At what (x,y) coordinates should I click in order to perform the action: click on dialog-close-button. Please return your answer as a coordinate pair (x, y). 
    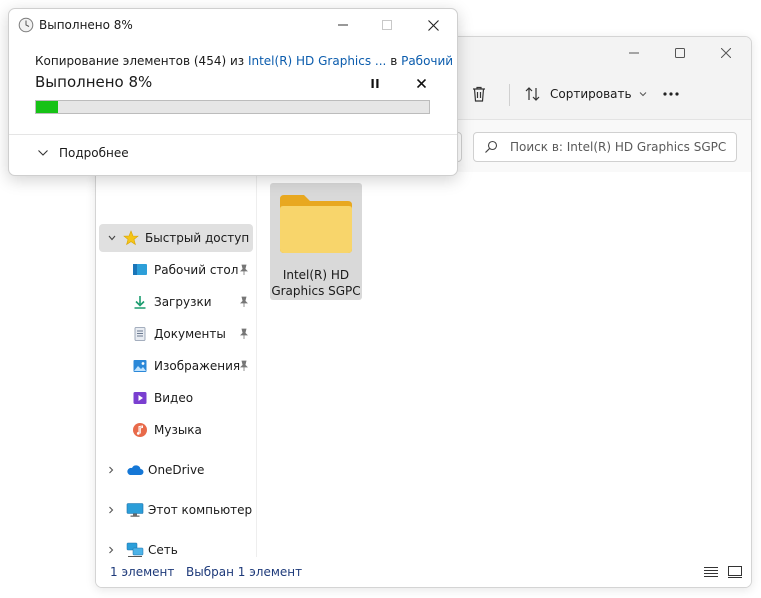
    Looking at the image, I should click on (433, 25).